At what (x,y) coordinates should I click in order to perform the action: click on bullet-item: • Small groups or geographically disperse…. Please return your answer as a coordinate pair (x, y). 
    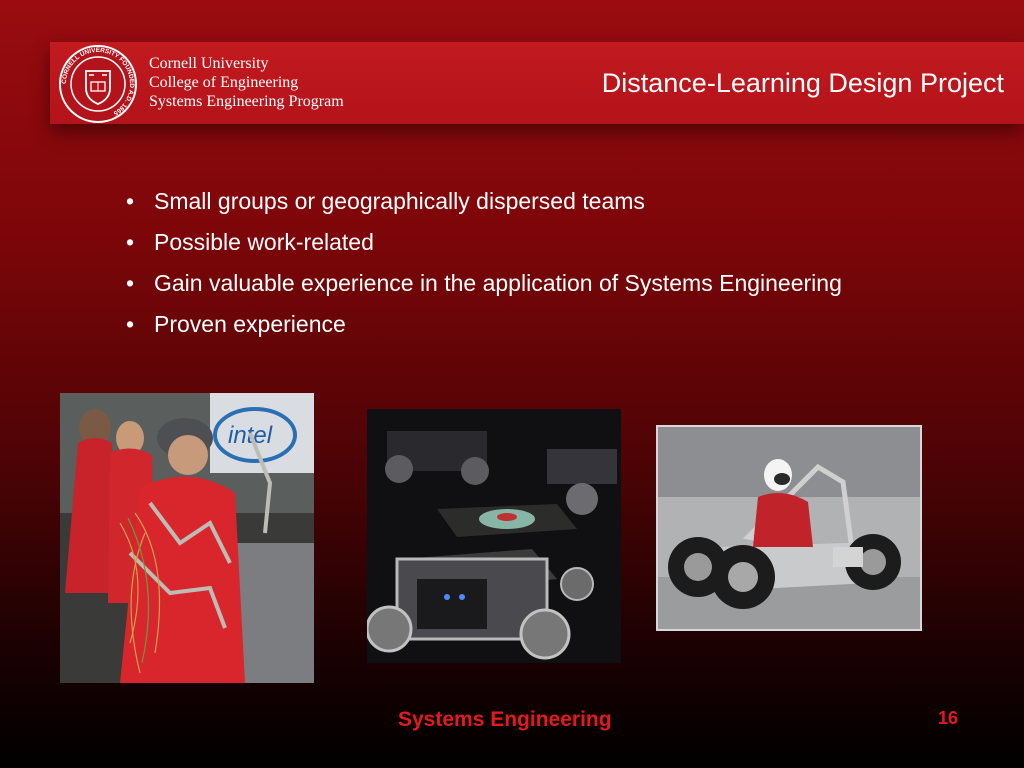
    Looking at the image, I should click on (484, 204).